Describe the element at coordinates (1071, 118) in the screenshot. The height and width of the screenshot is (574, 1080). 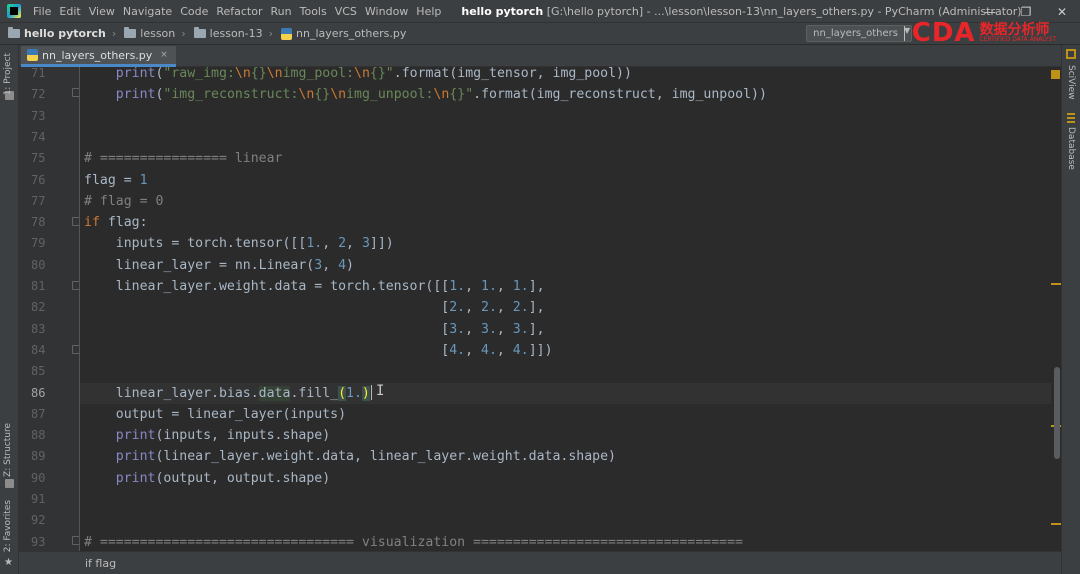
I see `database-icon` at that location.